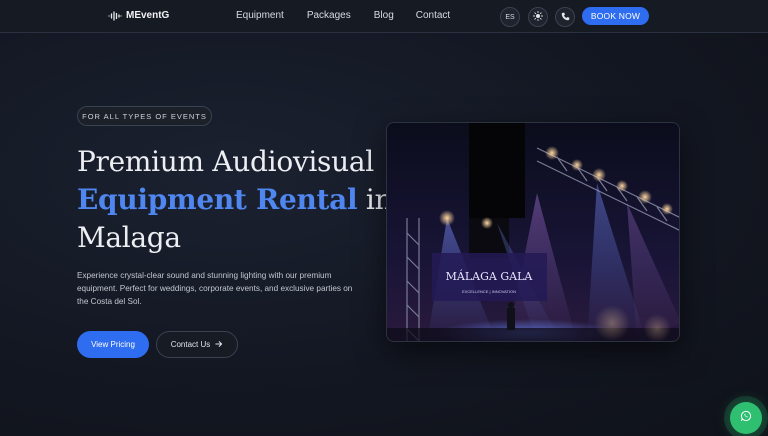  What do you see at coordinates (225, 161) in the screenshot?
I see `hero-title-line1: Premium Audiovisual` at bounding box center [225, 161].